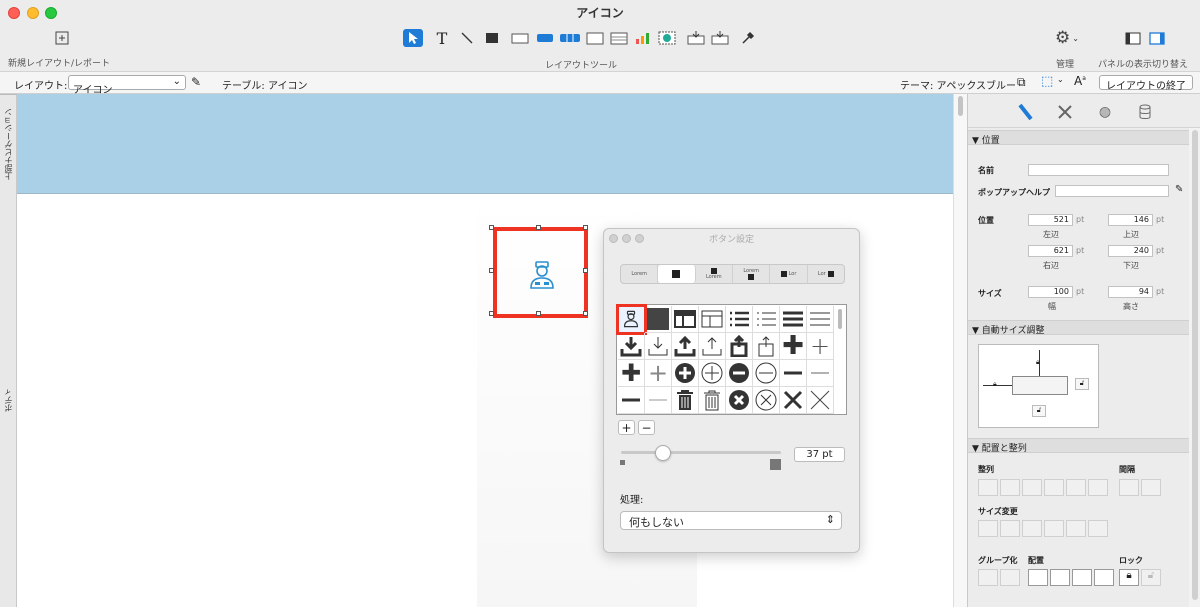  I want to click on download-icon, so click(631, 346).